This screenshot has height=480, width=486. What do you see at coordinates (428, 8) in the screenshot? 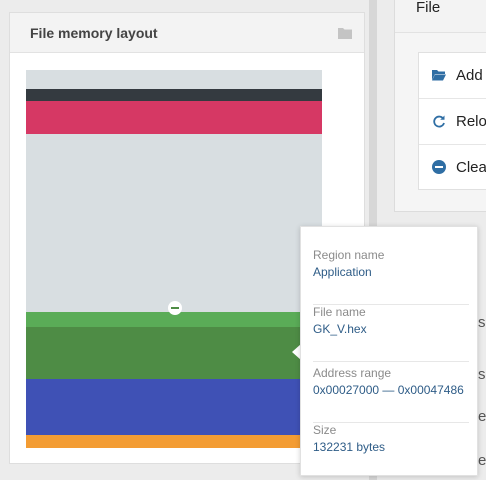
I see `file-panel-title: File` at bounding box center [428, 8].